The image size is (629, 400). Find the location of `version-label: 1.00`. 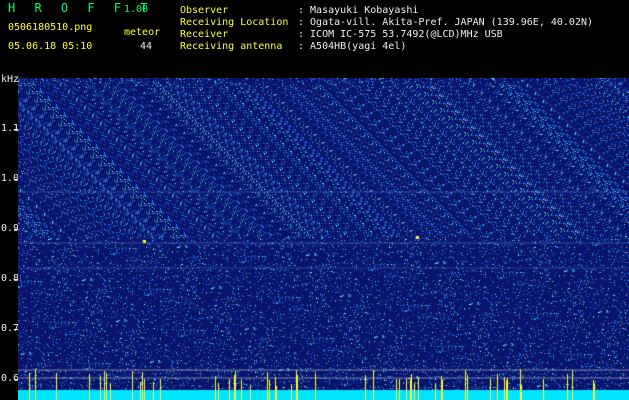

version-label: 1.00 is located at coordinates (136, 9).